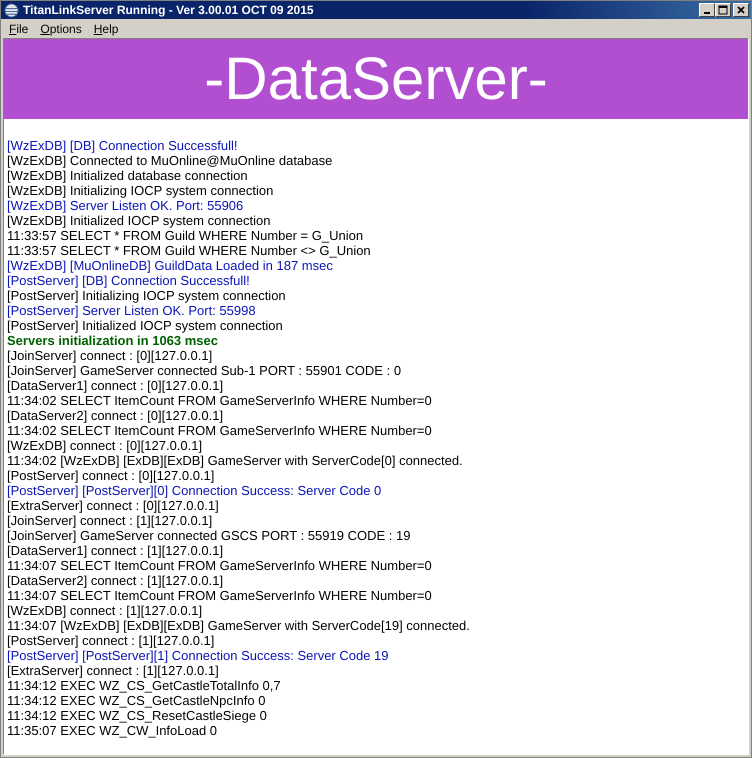 The image size is (752, 758). I want to click on log-line: 11:33:57 SELECT * FROM Guild WHERE Number = G_Union, so click(185, 235).